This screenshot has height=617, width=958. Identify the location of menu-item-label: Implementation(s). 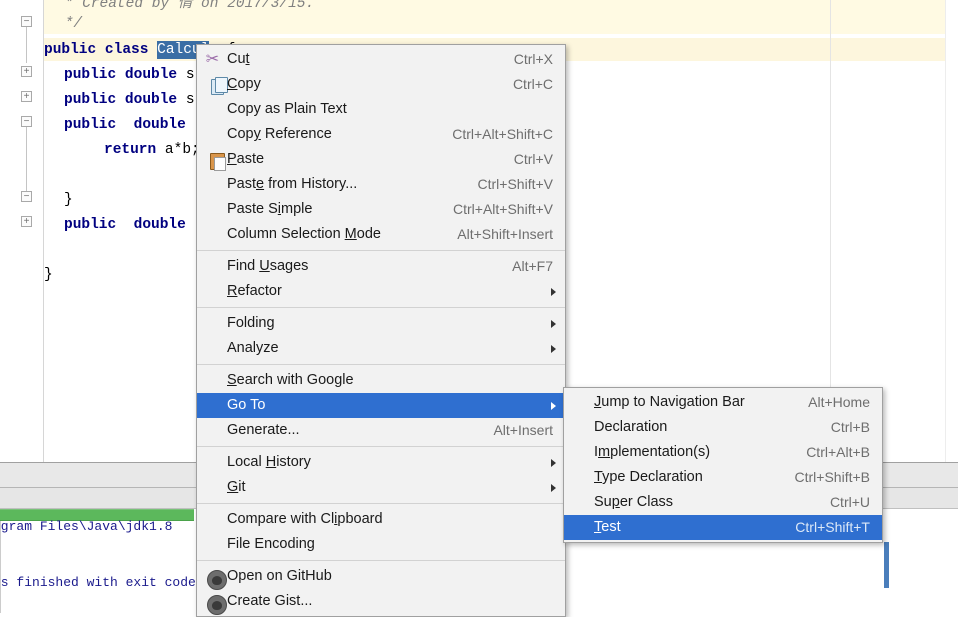
(652, 452).